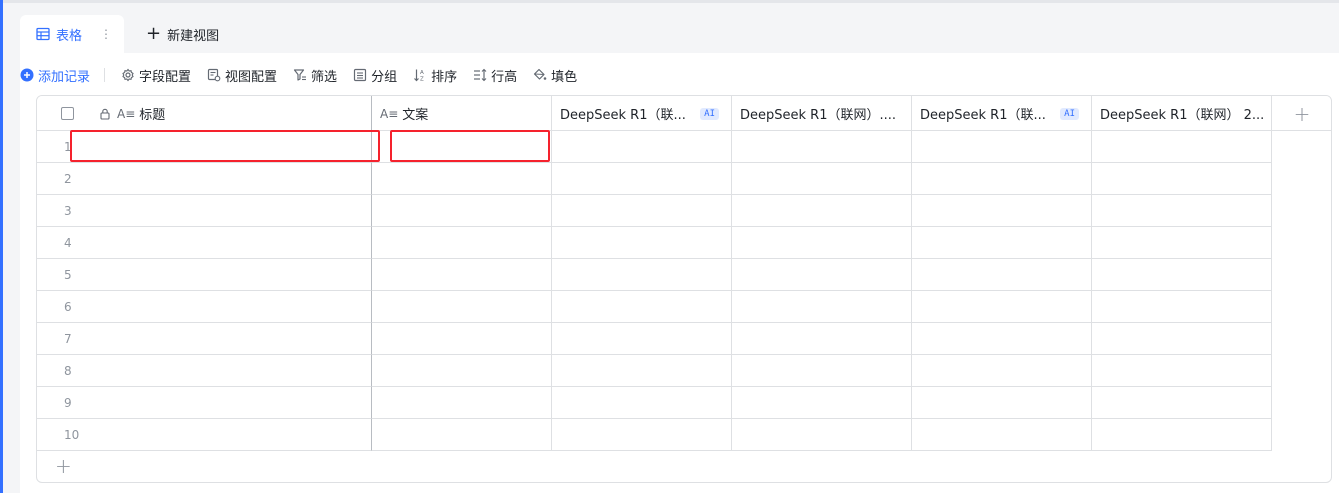  Describe the element at coordinates (242, 75) in the screenshot. I see `view-config-button: 视图配置` at that location.